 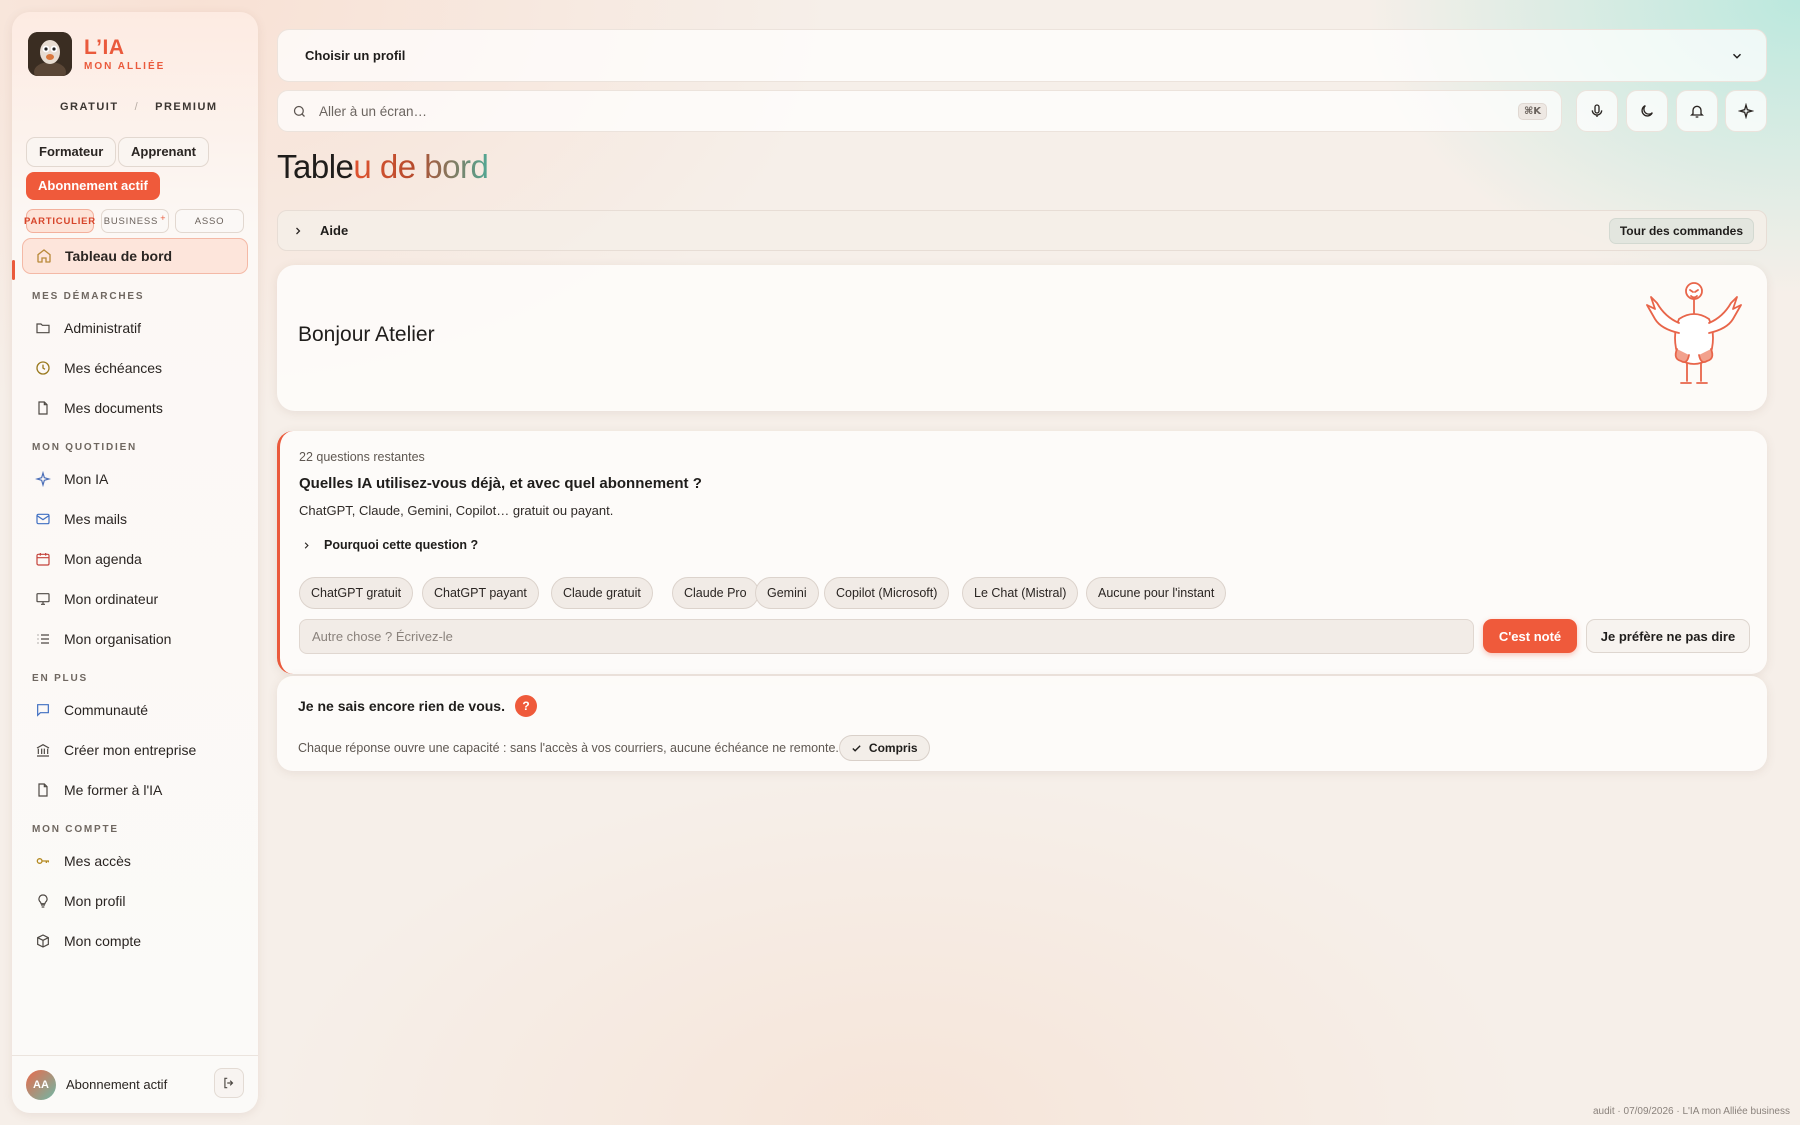 What do you see at coordinates (886, 636) in the screenshot?
I see `other-answer-input` at bounding box center [886, 636].